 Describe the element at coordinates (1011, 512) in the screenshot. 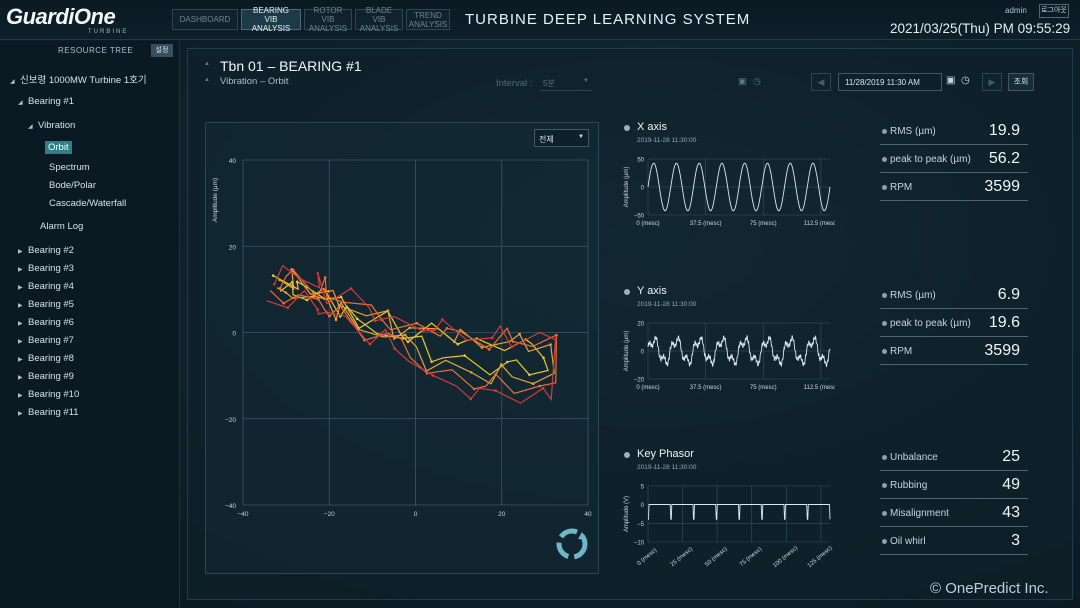

I see `metric-value: 43` at that location.